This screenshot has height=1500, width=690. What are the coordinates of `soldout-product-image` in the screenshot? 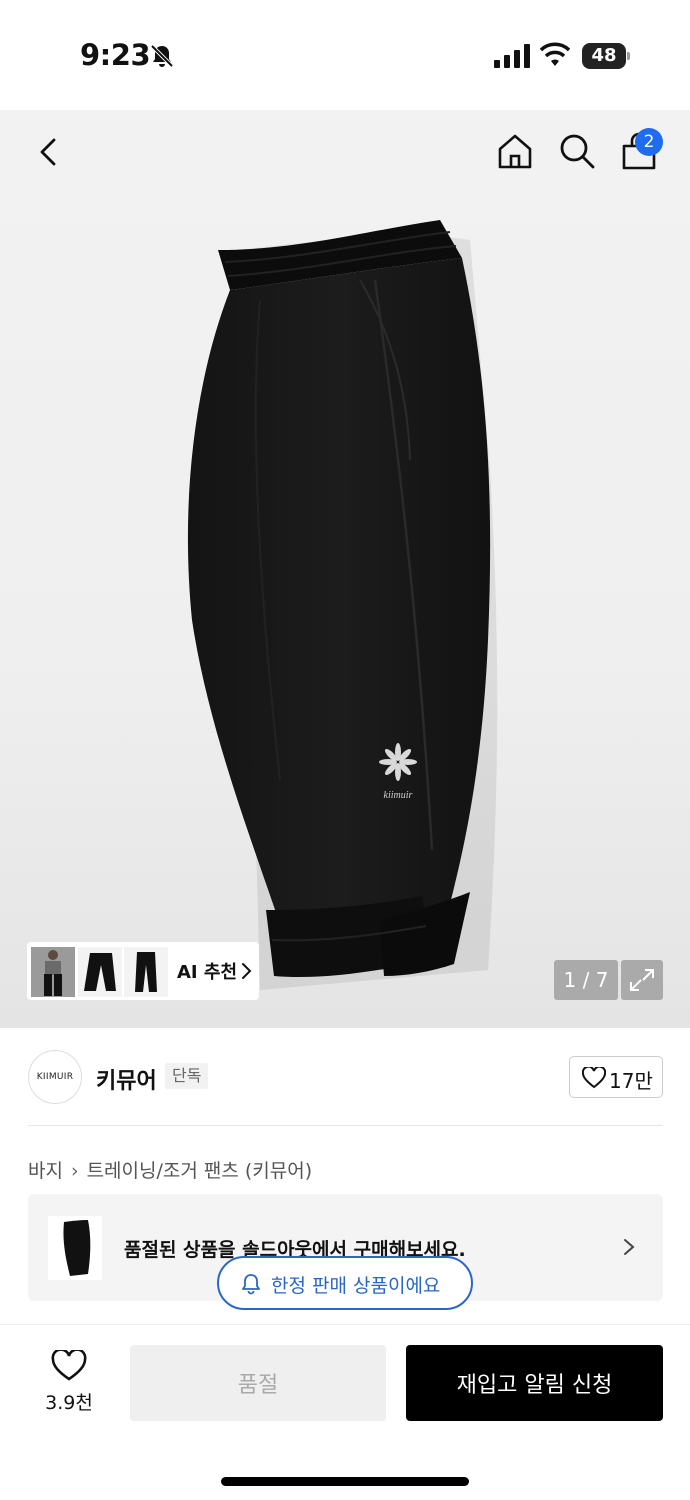 It's located at (75, 1248).